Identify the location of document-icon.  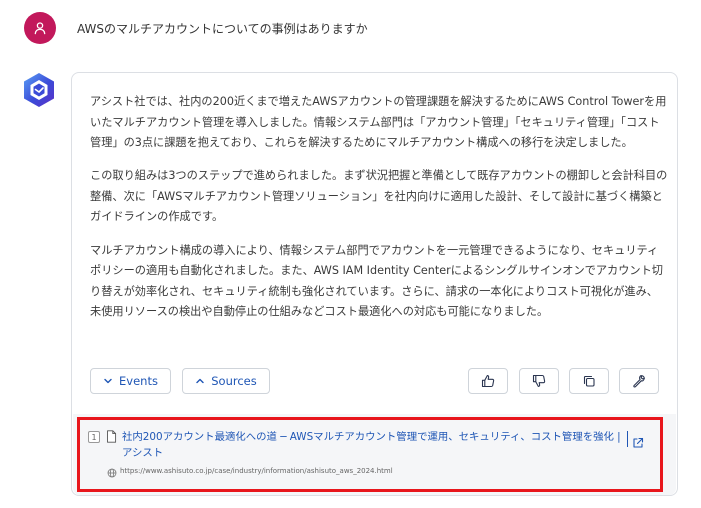
(112, 436).